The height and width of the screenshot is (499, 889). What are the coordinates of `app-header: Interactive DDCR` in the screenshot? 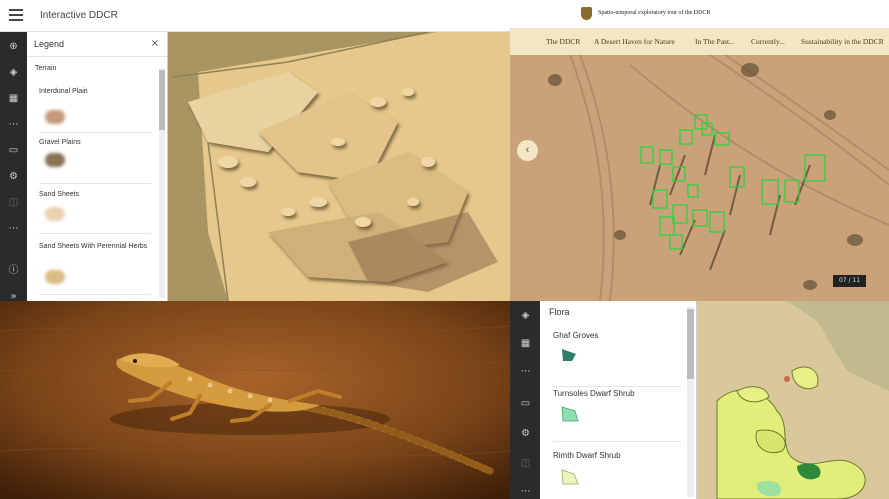 It's located at (255, 16).